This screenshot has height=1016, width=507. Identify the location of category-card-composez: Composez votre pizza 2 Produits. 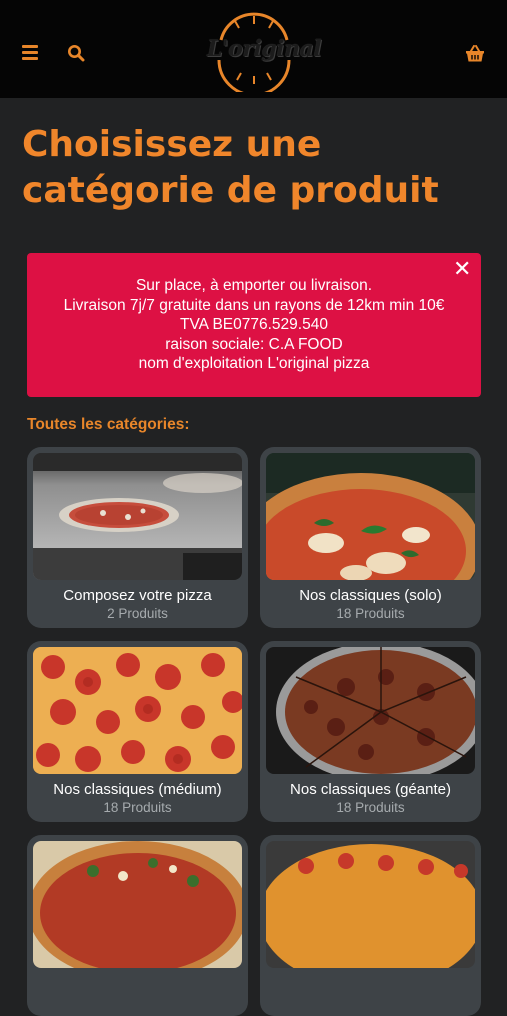
(137, 537).